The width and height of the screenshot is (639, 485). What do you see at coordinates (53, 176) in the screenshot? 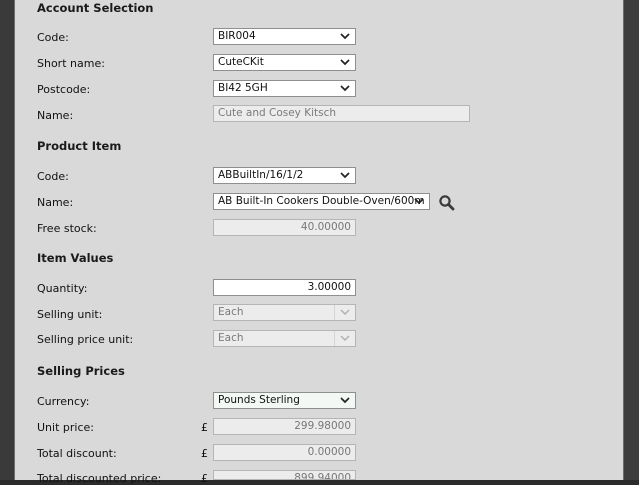
I see `product-code-label: Code:` at bounding box center [53, 176].